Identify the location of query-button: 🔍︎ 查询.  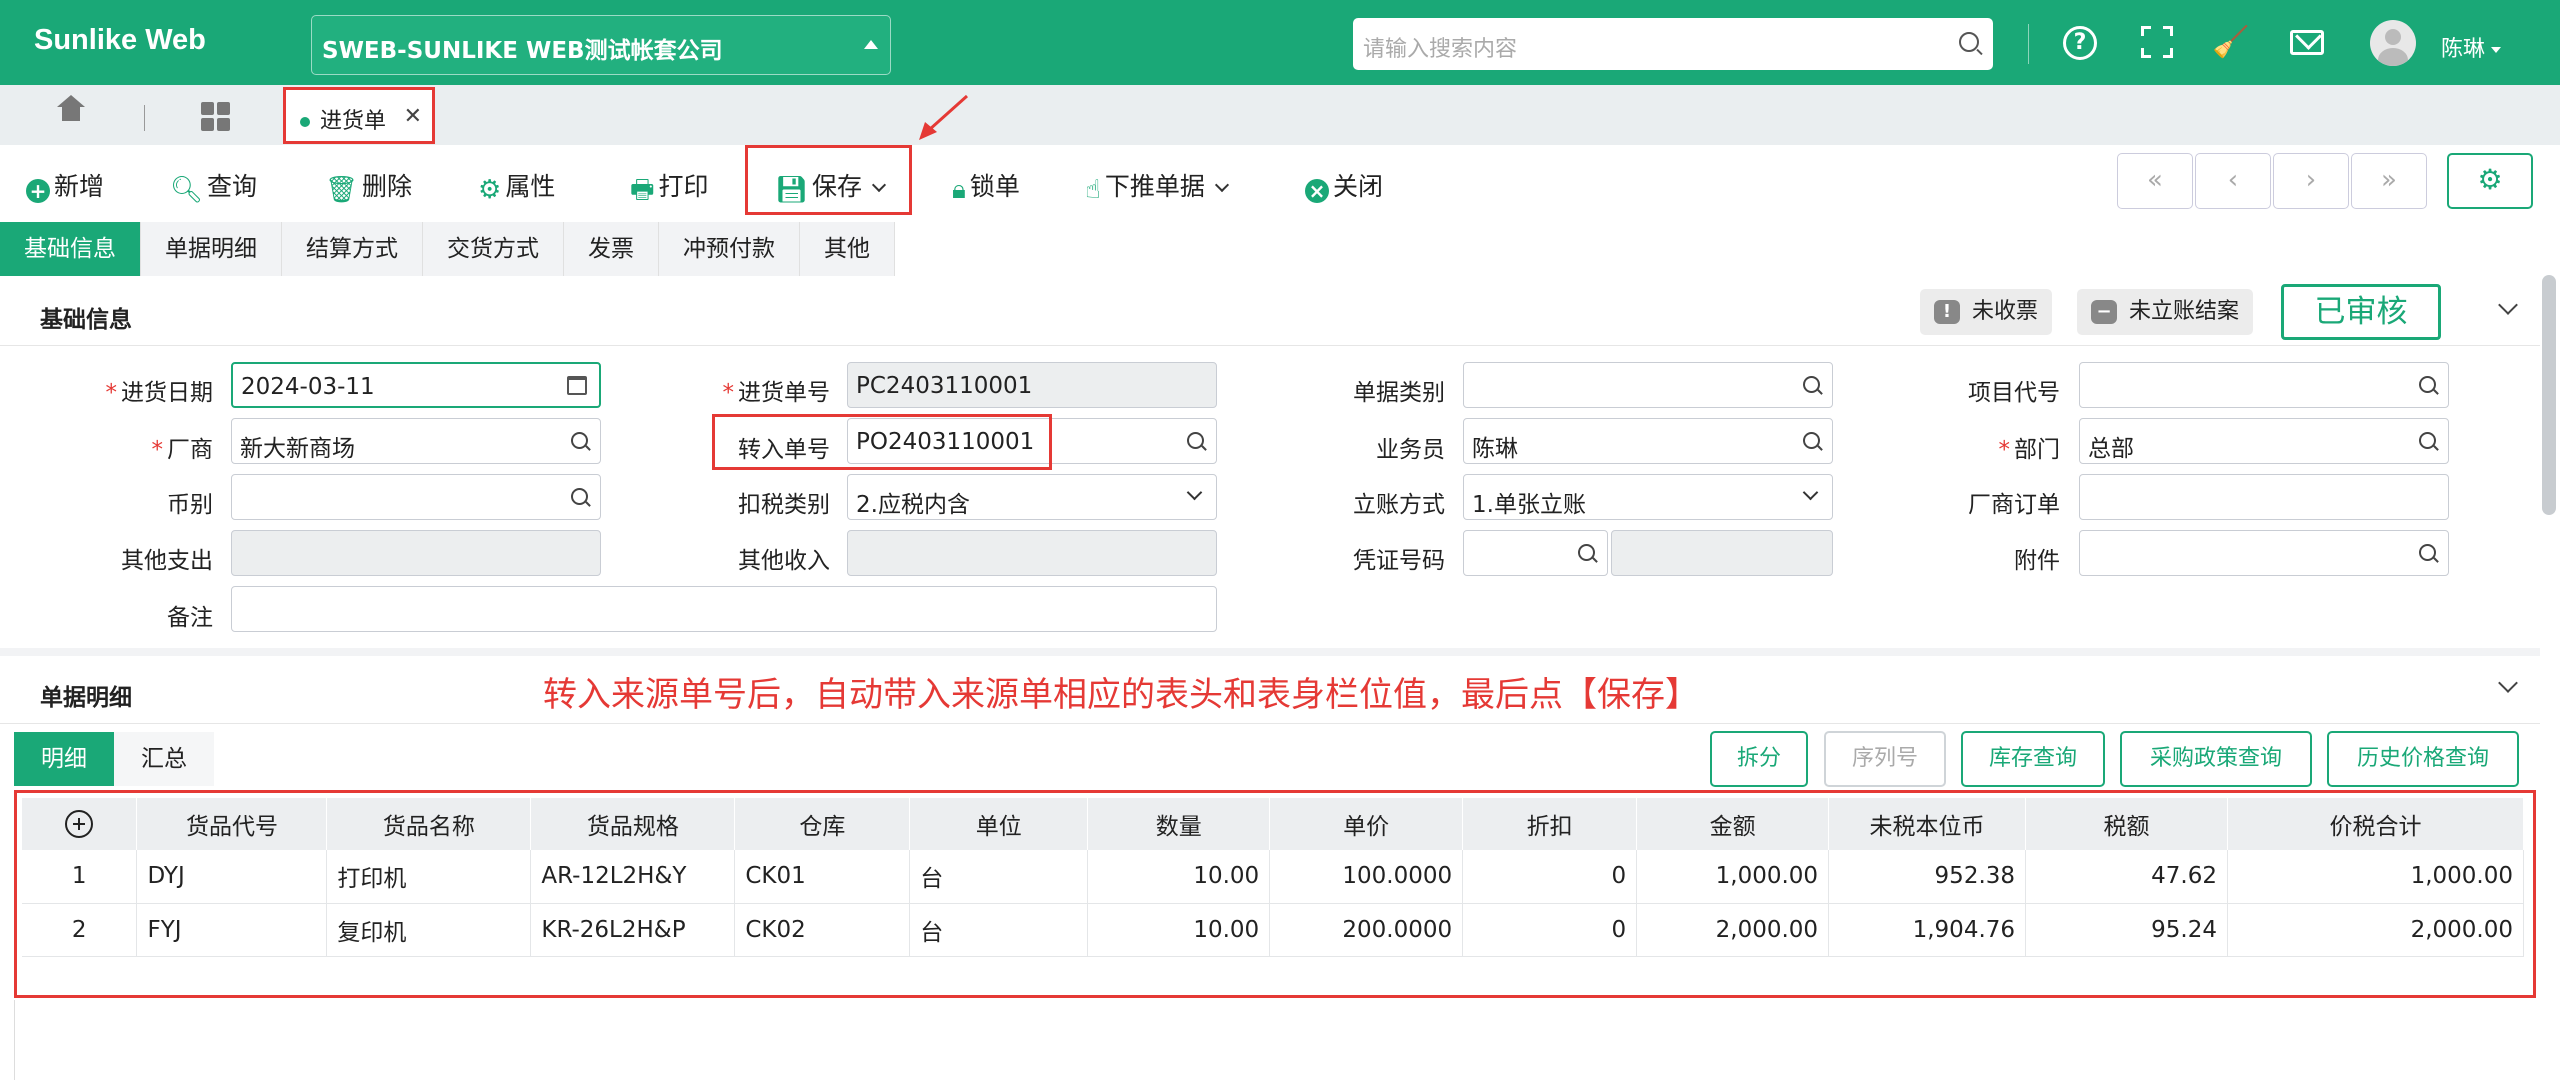
(213, 186).